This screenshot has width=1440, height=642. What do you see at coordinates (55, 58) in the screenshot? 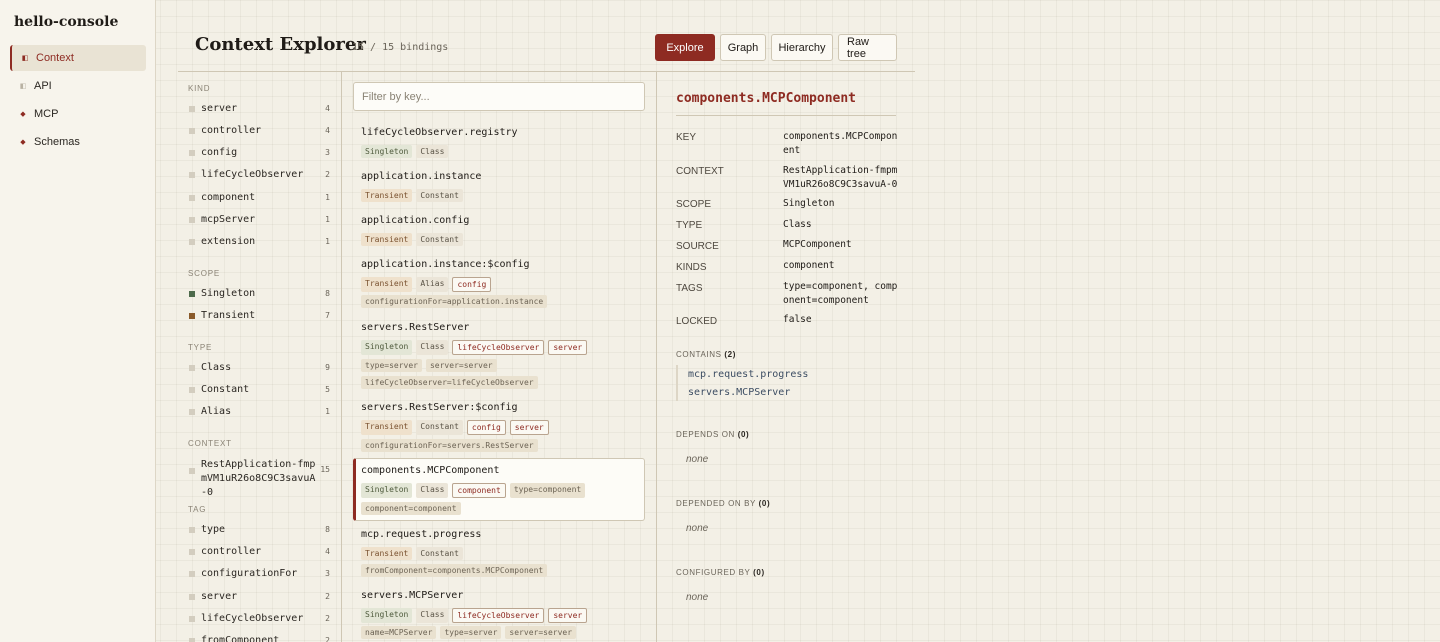
I see `nav-item-label: Context` at bounding box center [55, 58].